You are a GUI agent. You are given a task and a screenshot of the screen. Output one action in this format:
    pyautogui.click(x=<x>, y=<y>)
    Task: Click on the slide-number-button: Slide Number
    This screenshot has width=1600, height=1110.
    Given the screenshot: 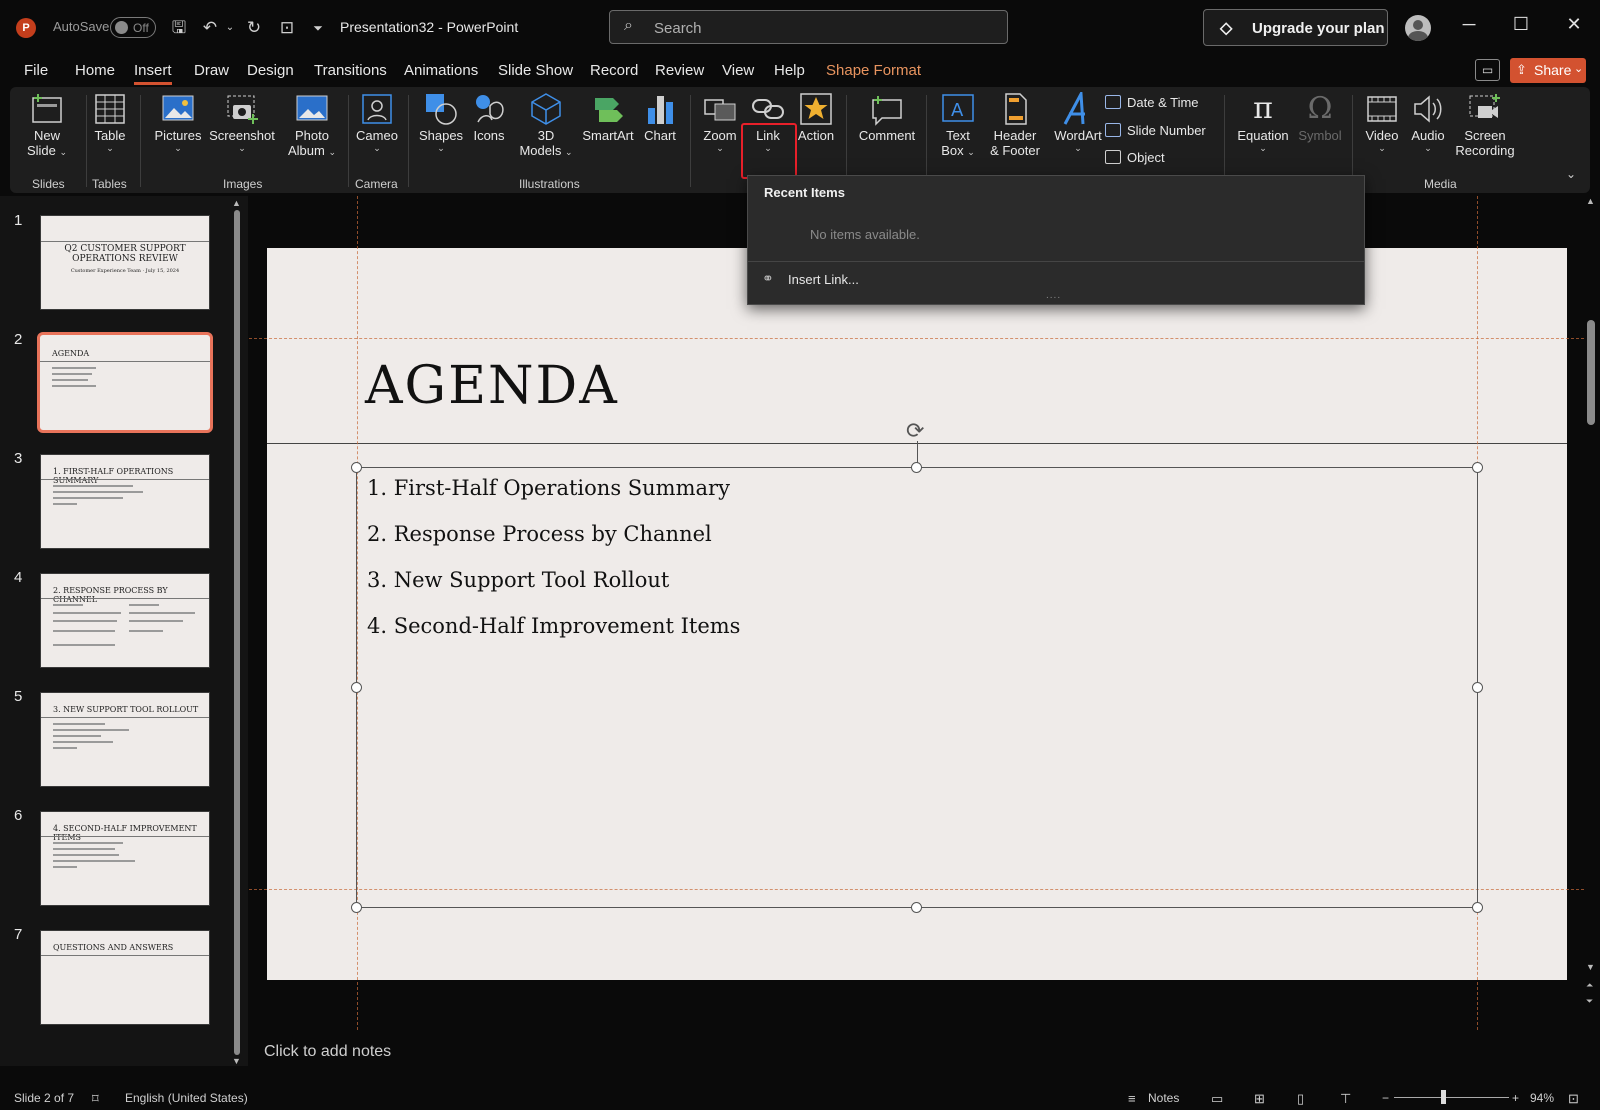 What is the action you would take?
    pyautogui.click(x=1155, y=130)
    